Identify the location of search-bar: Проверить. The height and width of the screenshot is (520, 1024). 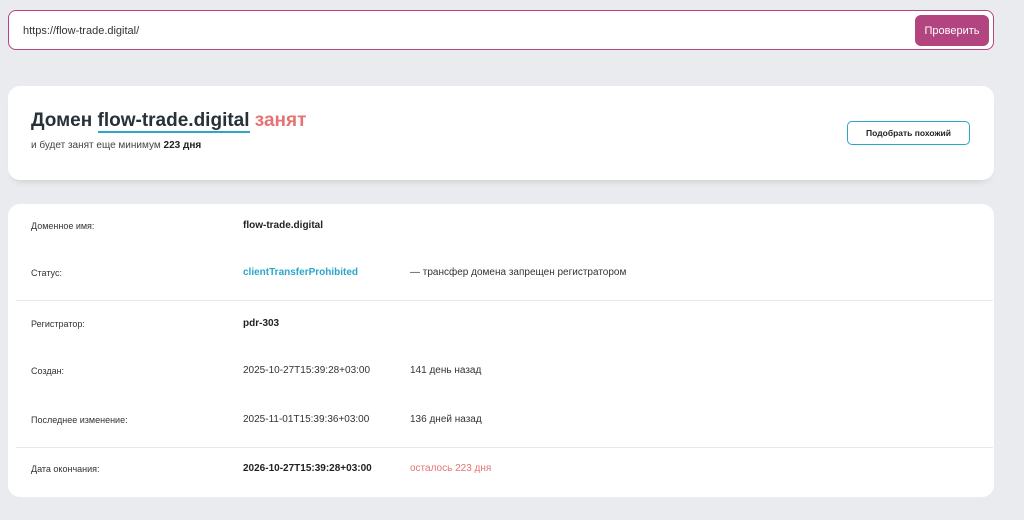
(501, 30).